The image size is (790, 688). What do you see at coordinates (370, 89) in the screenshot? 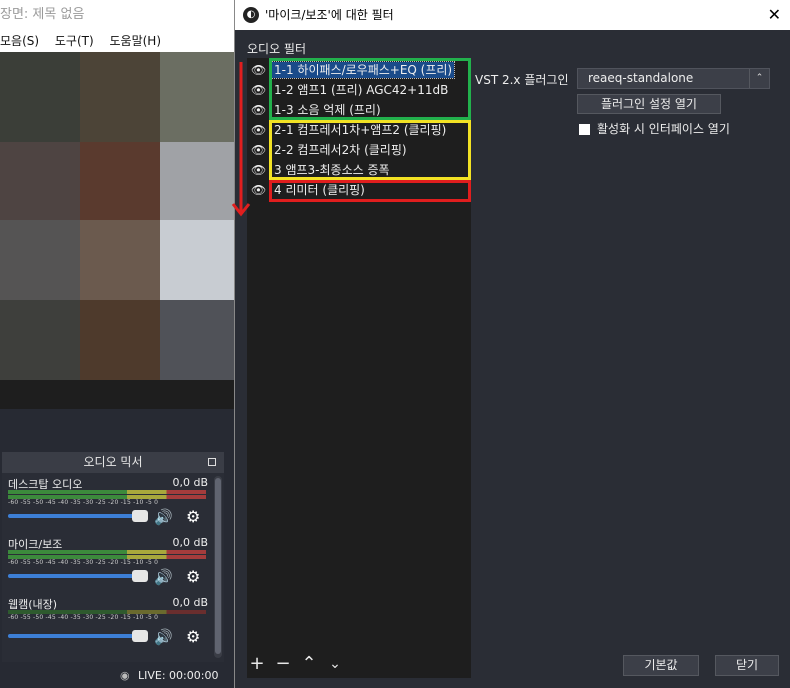
I see `annotation-box-group1` at bounding box center [370, 89].